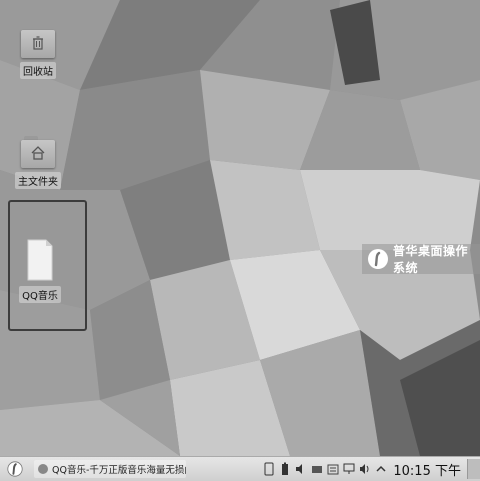 Image resolution: width=480 pixels, height=481 pixels. Describe the element at coordinates (381, 469) in the screenshot. I see `chevron-up-icon` at that location.